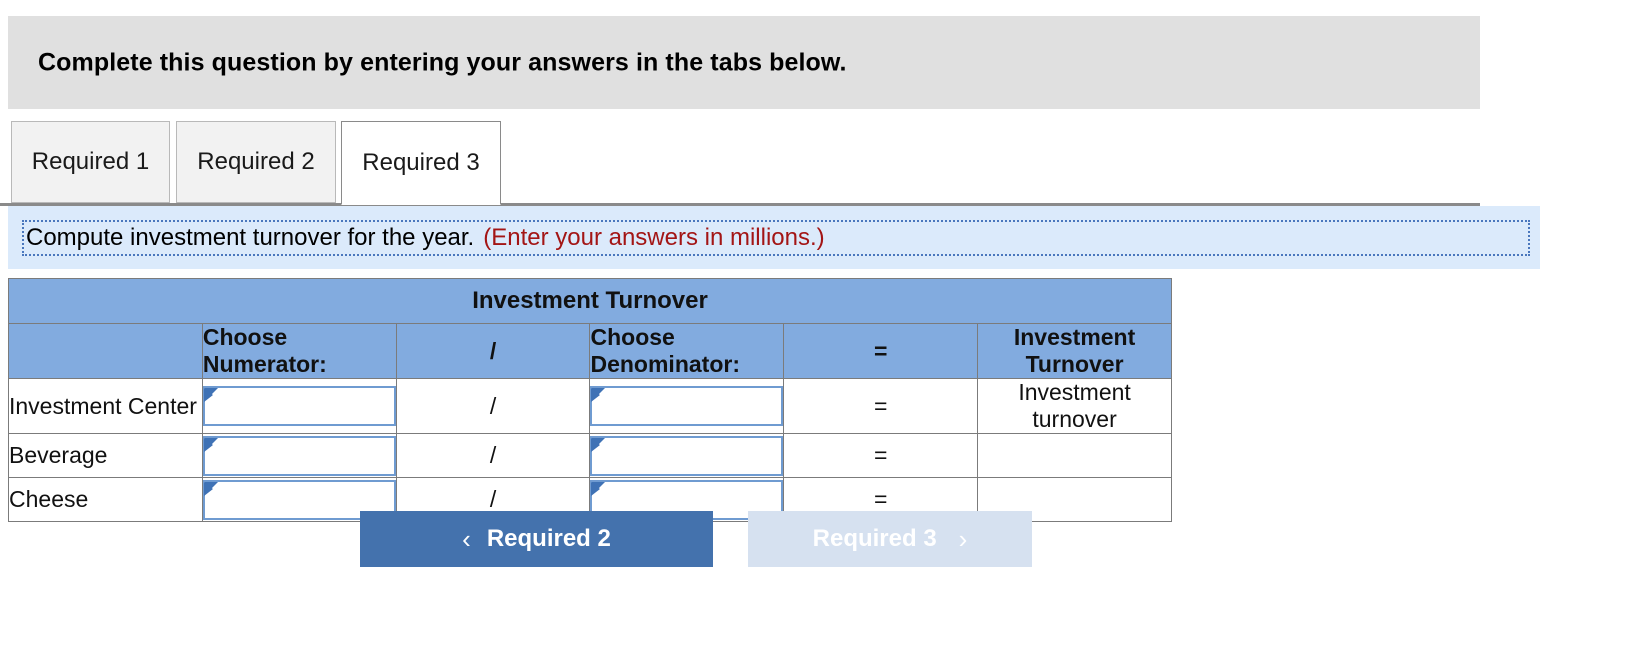  I want to click on navigation-bar: ‹ Required 2 Required 3 ›, so click(816, 540).